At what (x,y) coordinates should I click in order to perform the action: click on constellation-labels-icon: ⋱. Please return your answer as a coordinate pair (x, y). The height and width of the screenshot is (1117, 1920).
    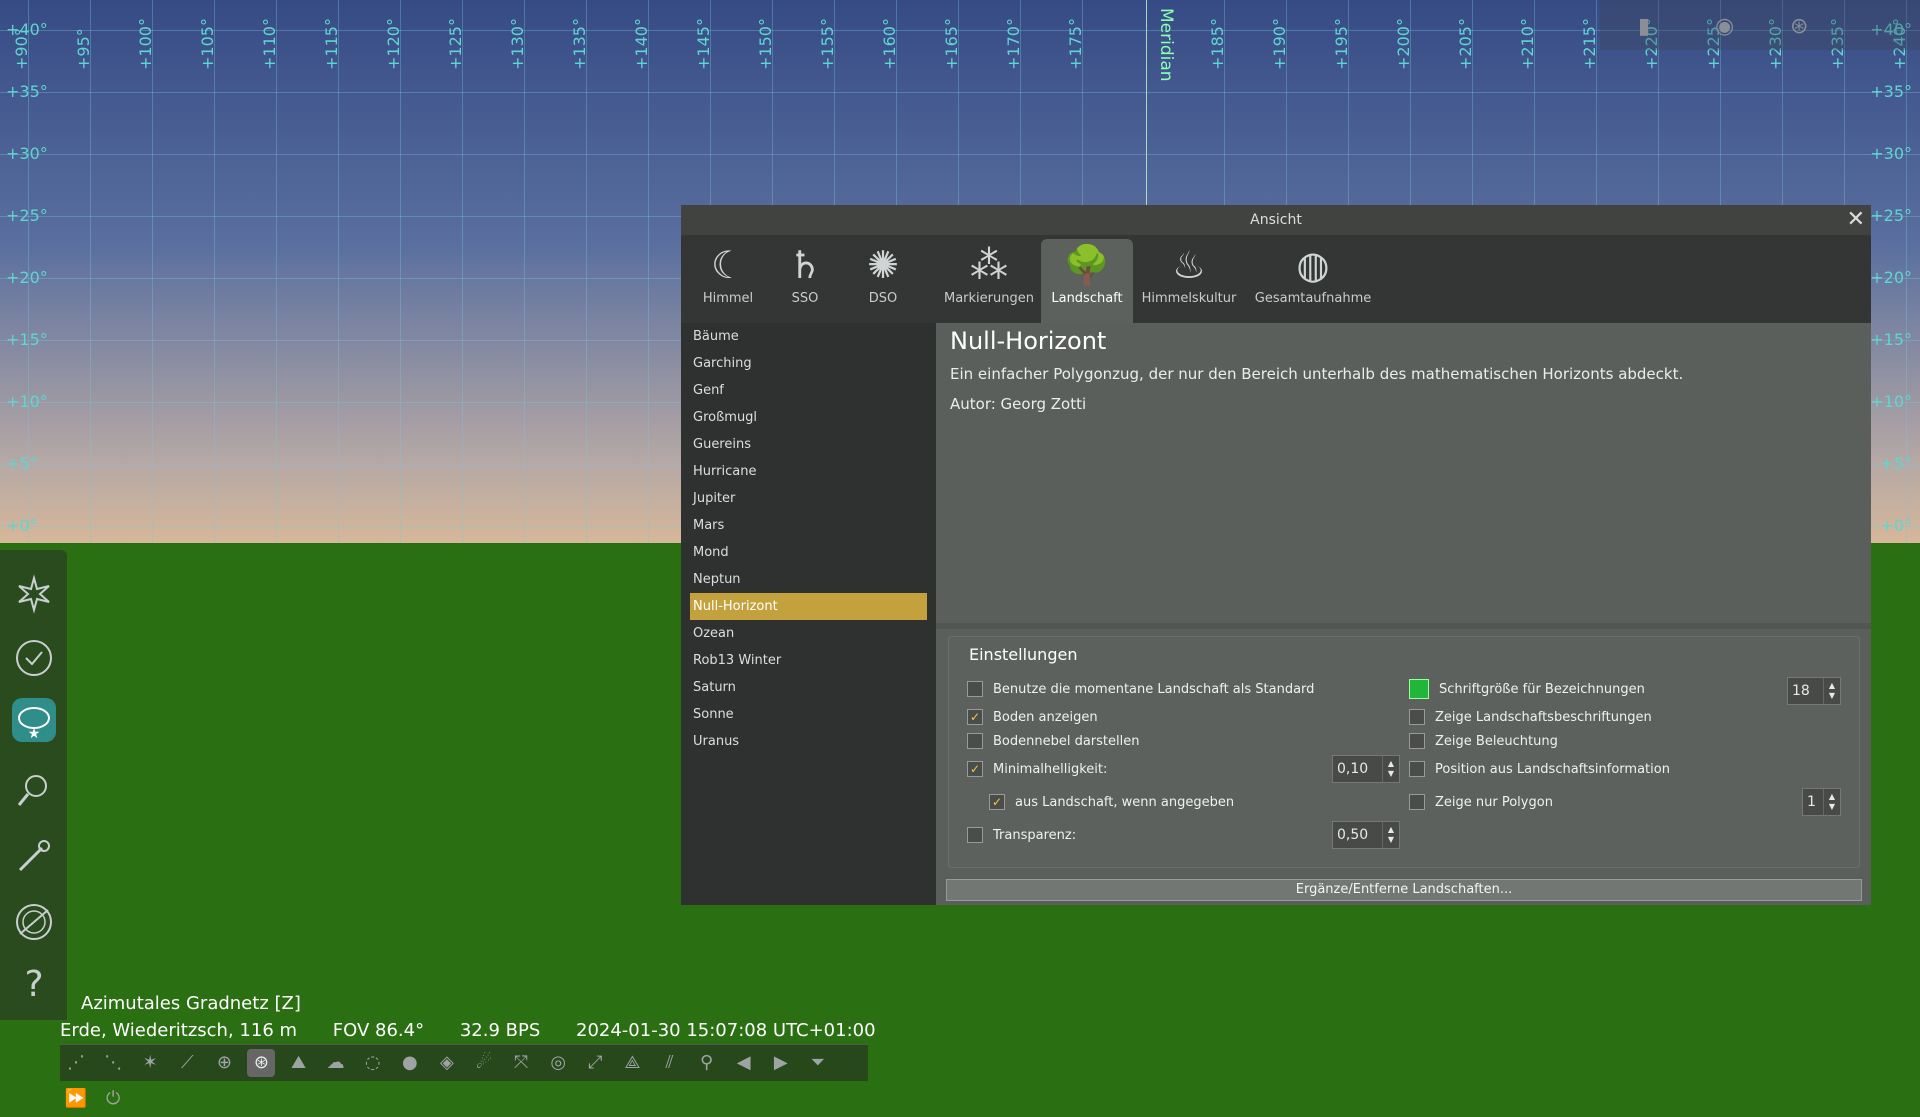
    Looking at the image, I should click on (113, 1063).